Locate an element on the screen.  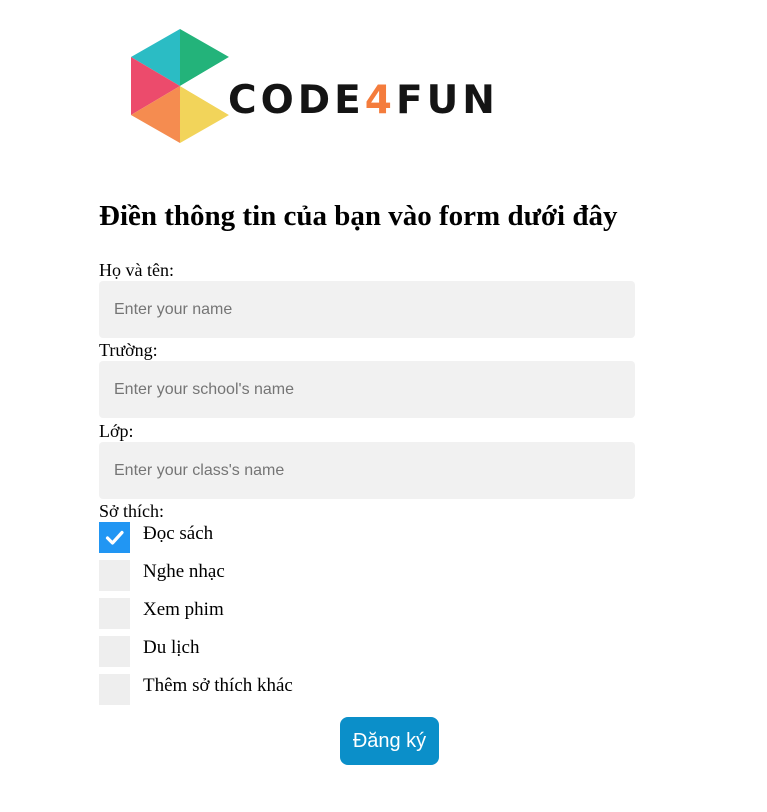
class-label: Lớp: is located at coordinates (116, 431).